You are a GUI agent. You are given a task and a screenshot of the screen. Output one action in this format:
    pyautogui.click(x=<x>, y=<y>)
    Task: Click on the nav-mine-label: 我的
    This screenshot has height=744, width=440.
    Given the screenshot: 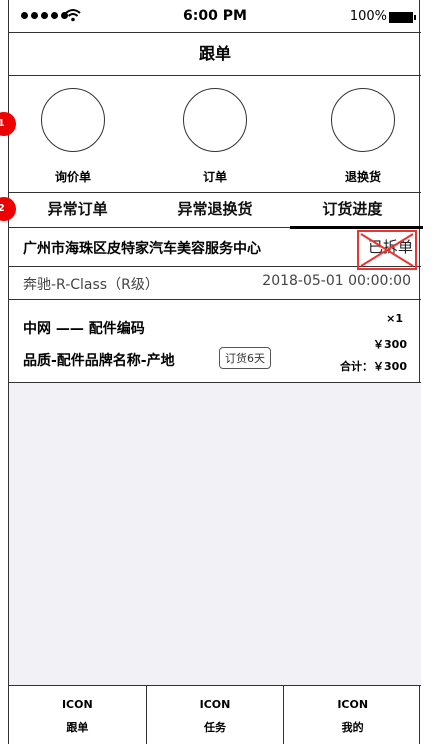 What is the action you would take?
    pyautogui.click(x=352, y=727)
    